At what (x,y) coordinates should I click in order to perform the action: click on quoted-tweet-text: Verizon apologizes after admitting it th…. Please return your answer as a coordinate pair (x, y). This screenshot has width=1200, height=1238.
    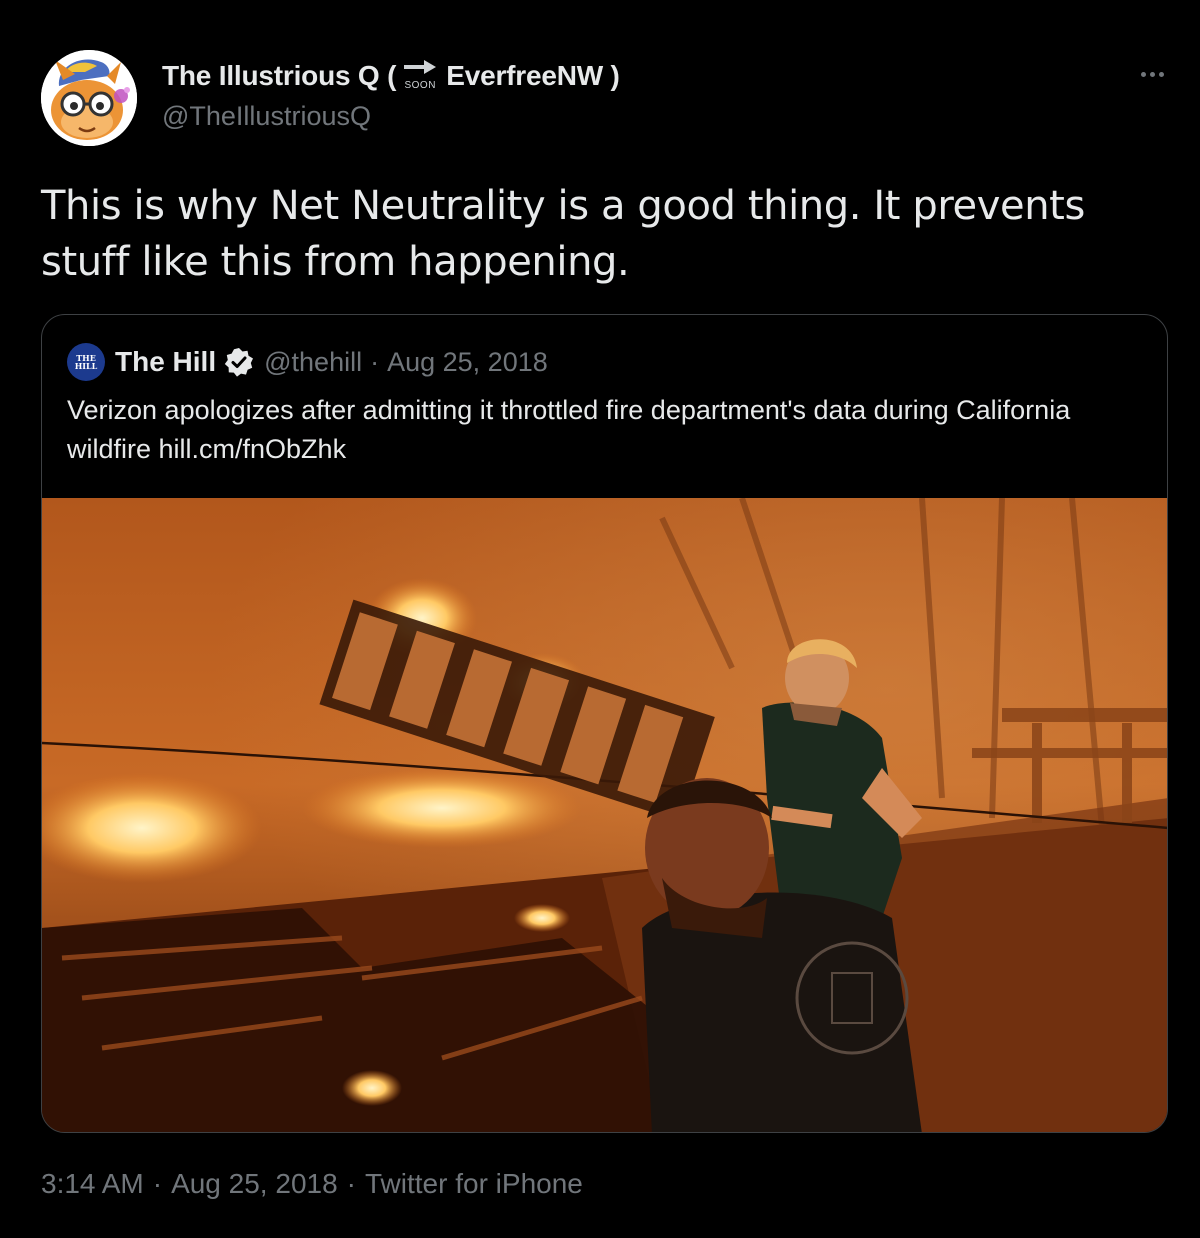
    Looking at the image, I should click on (569, 429).